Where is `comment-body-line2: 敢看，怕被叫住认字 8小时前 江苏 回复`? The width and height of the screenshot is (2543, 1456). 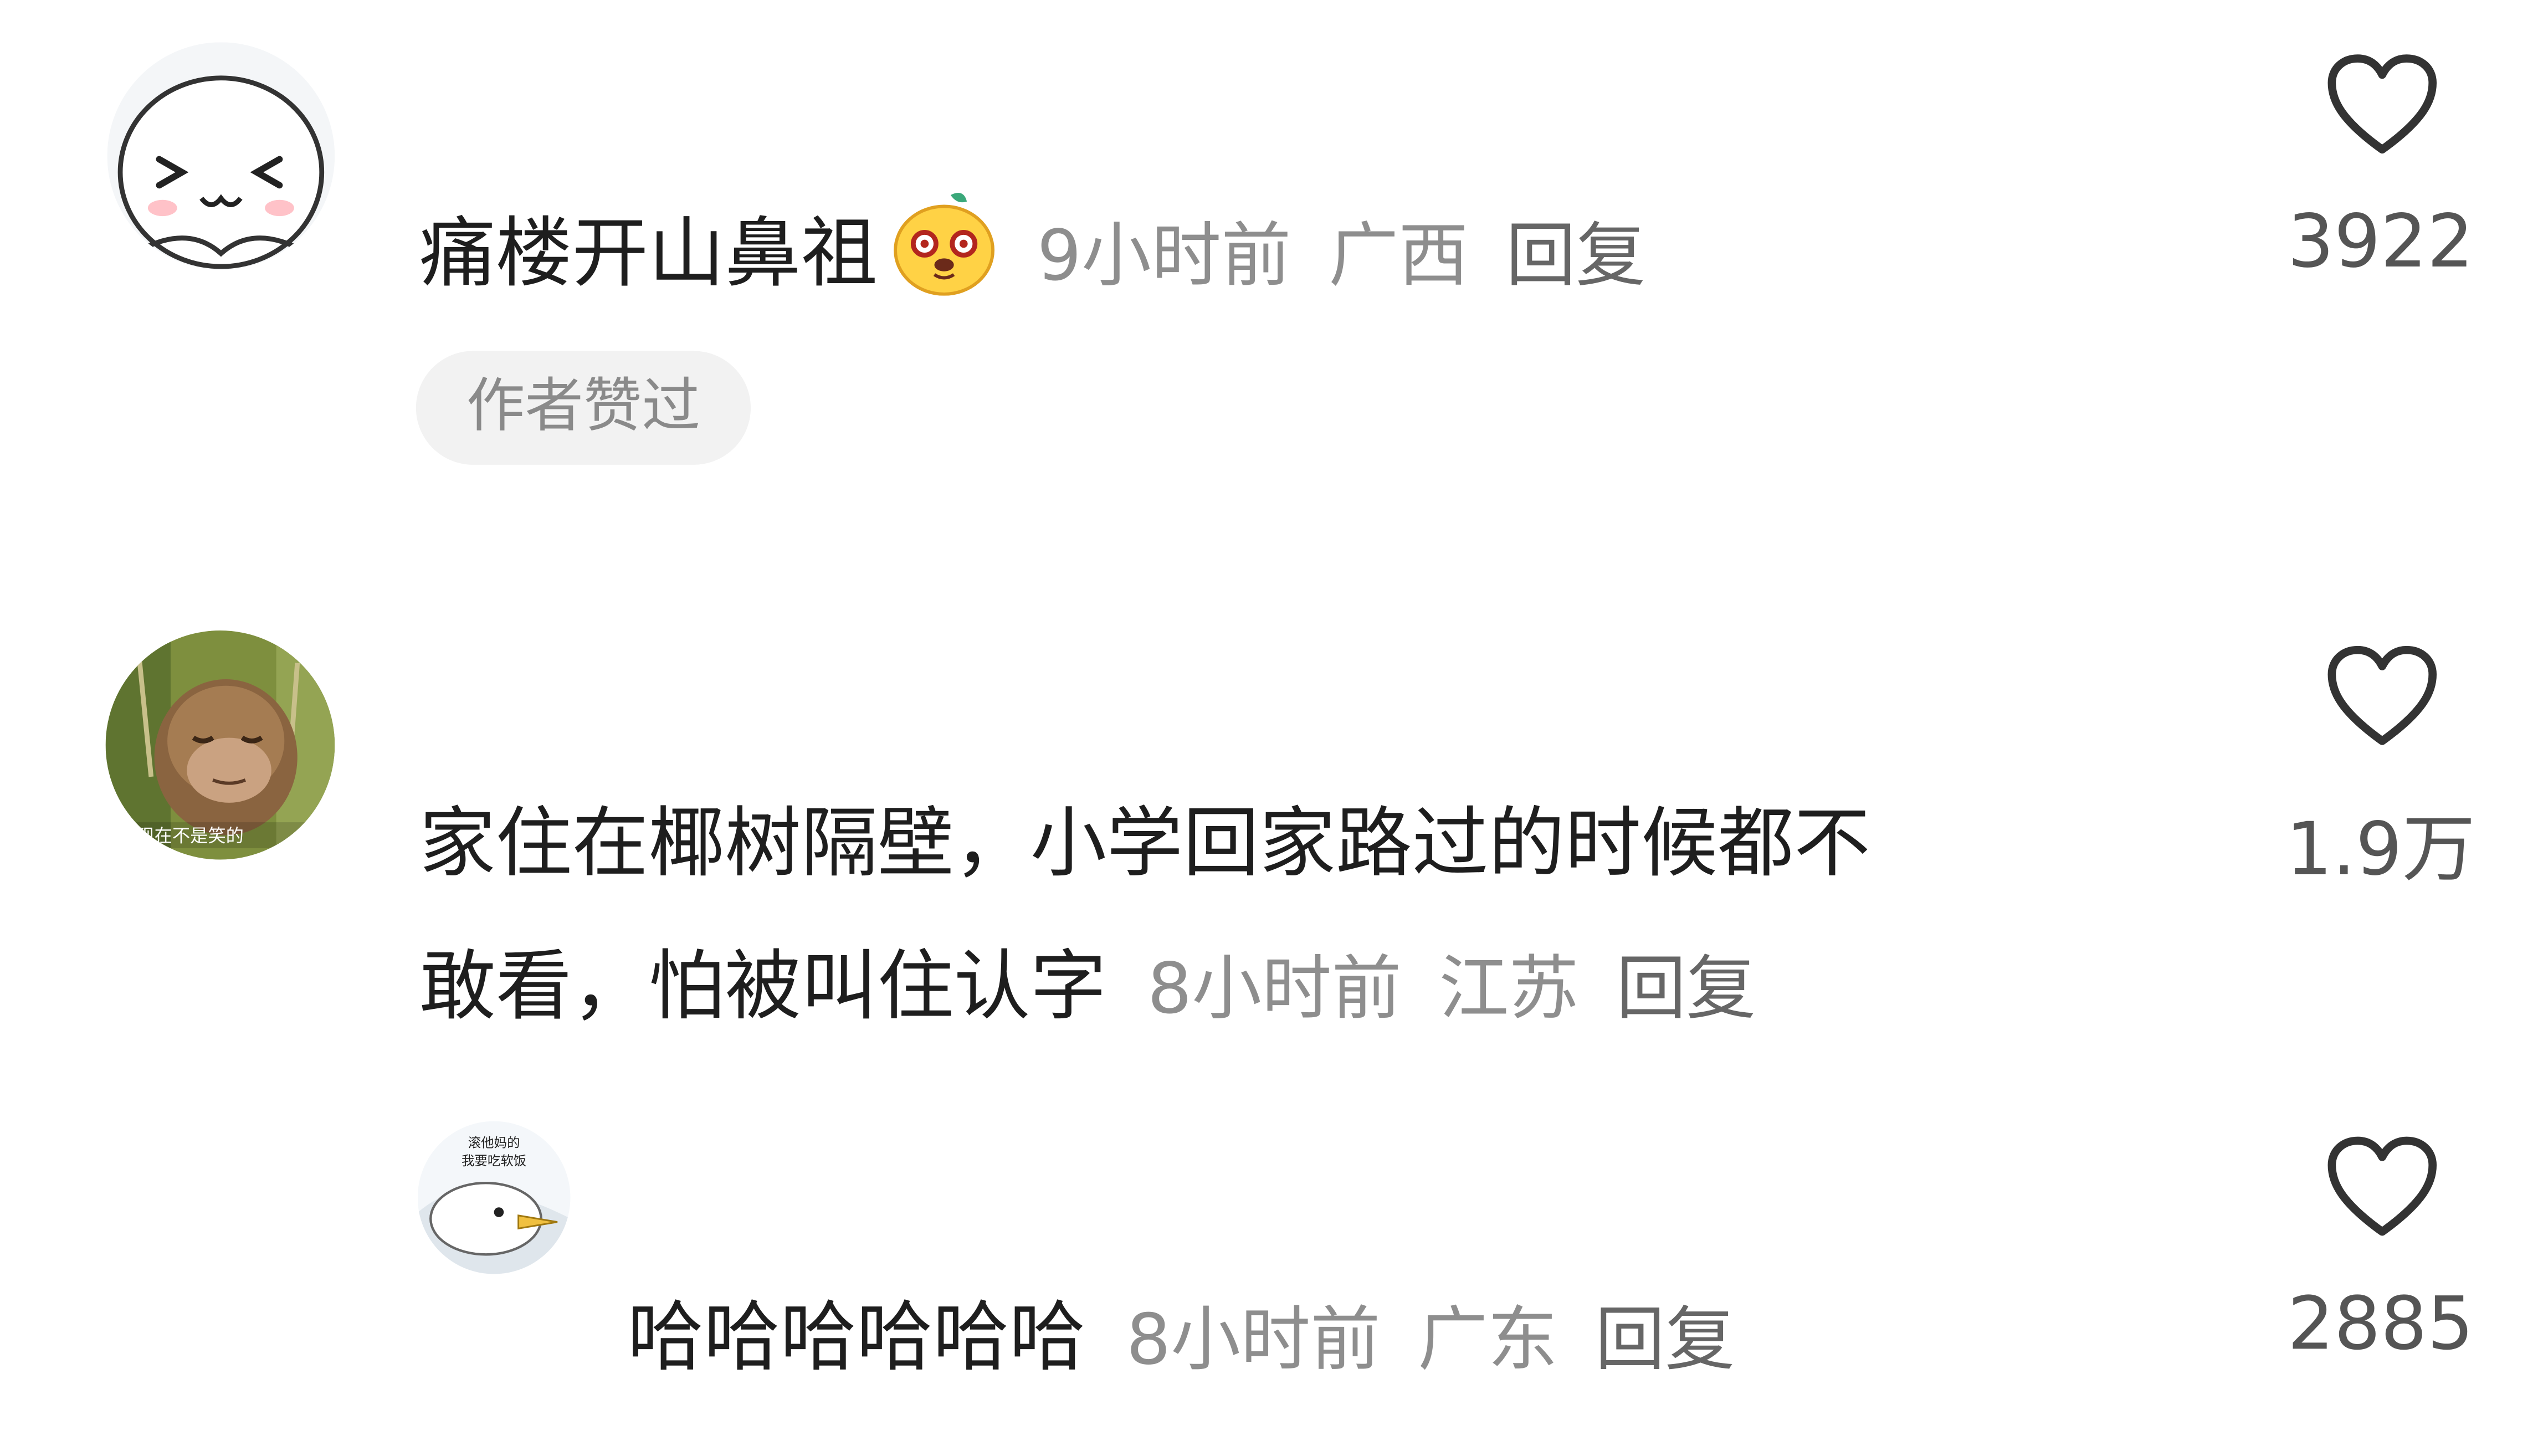 comment-body-line2: 敢看，怕被叫住认字 8小时前 江苏 回复 is located at coordinates (1087, 979).